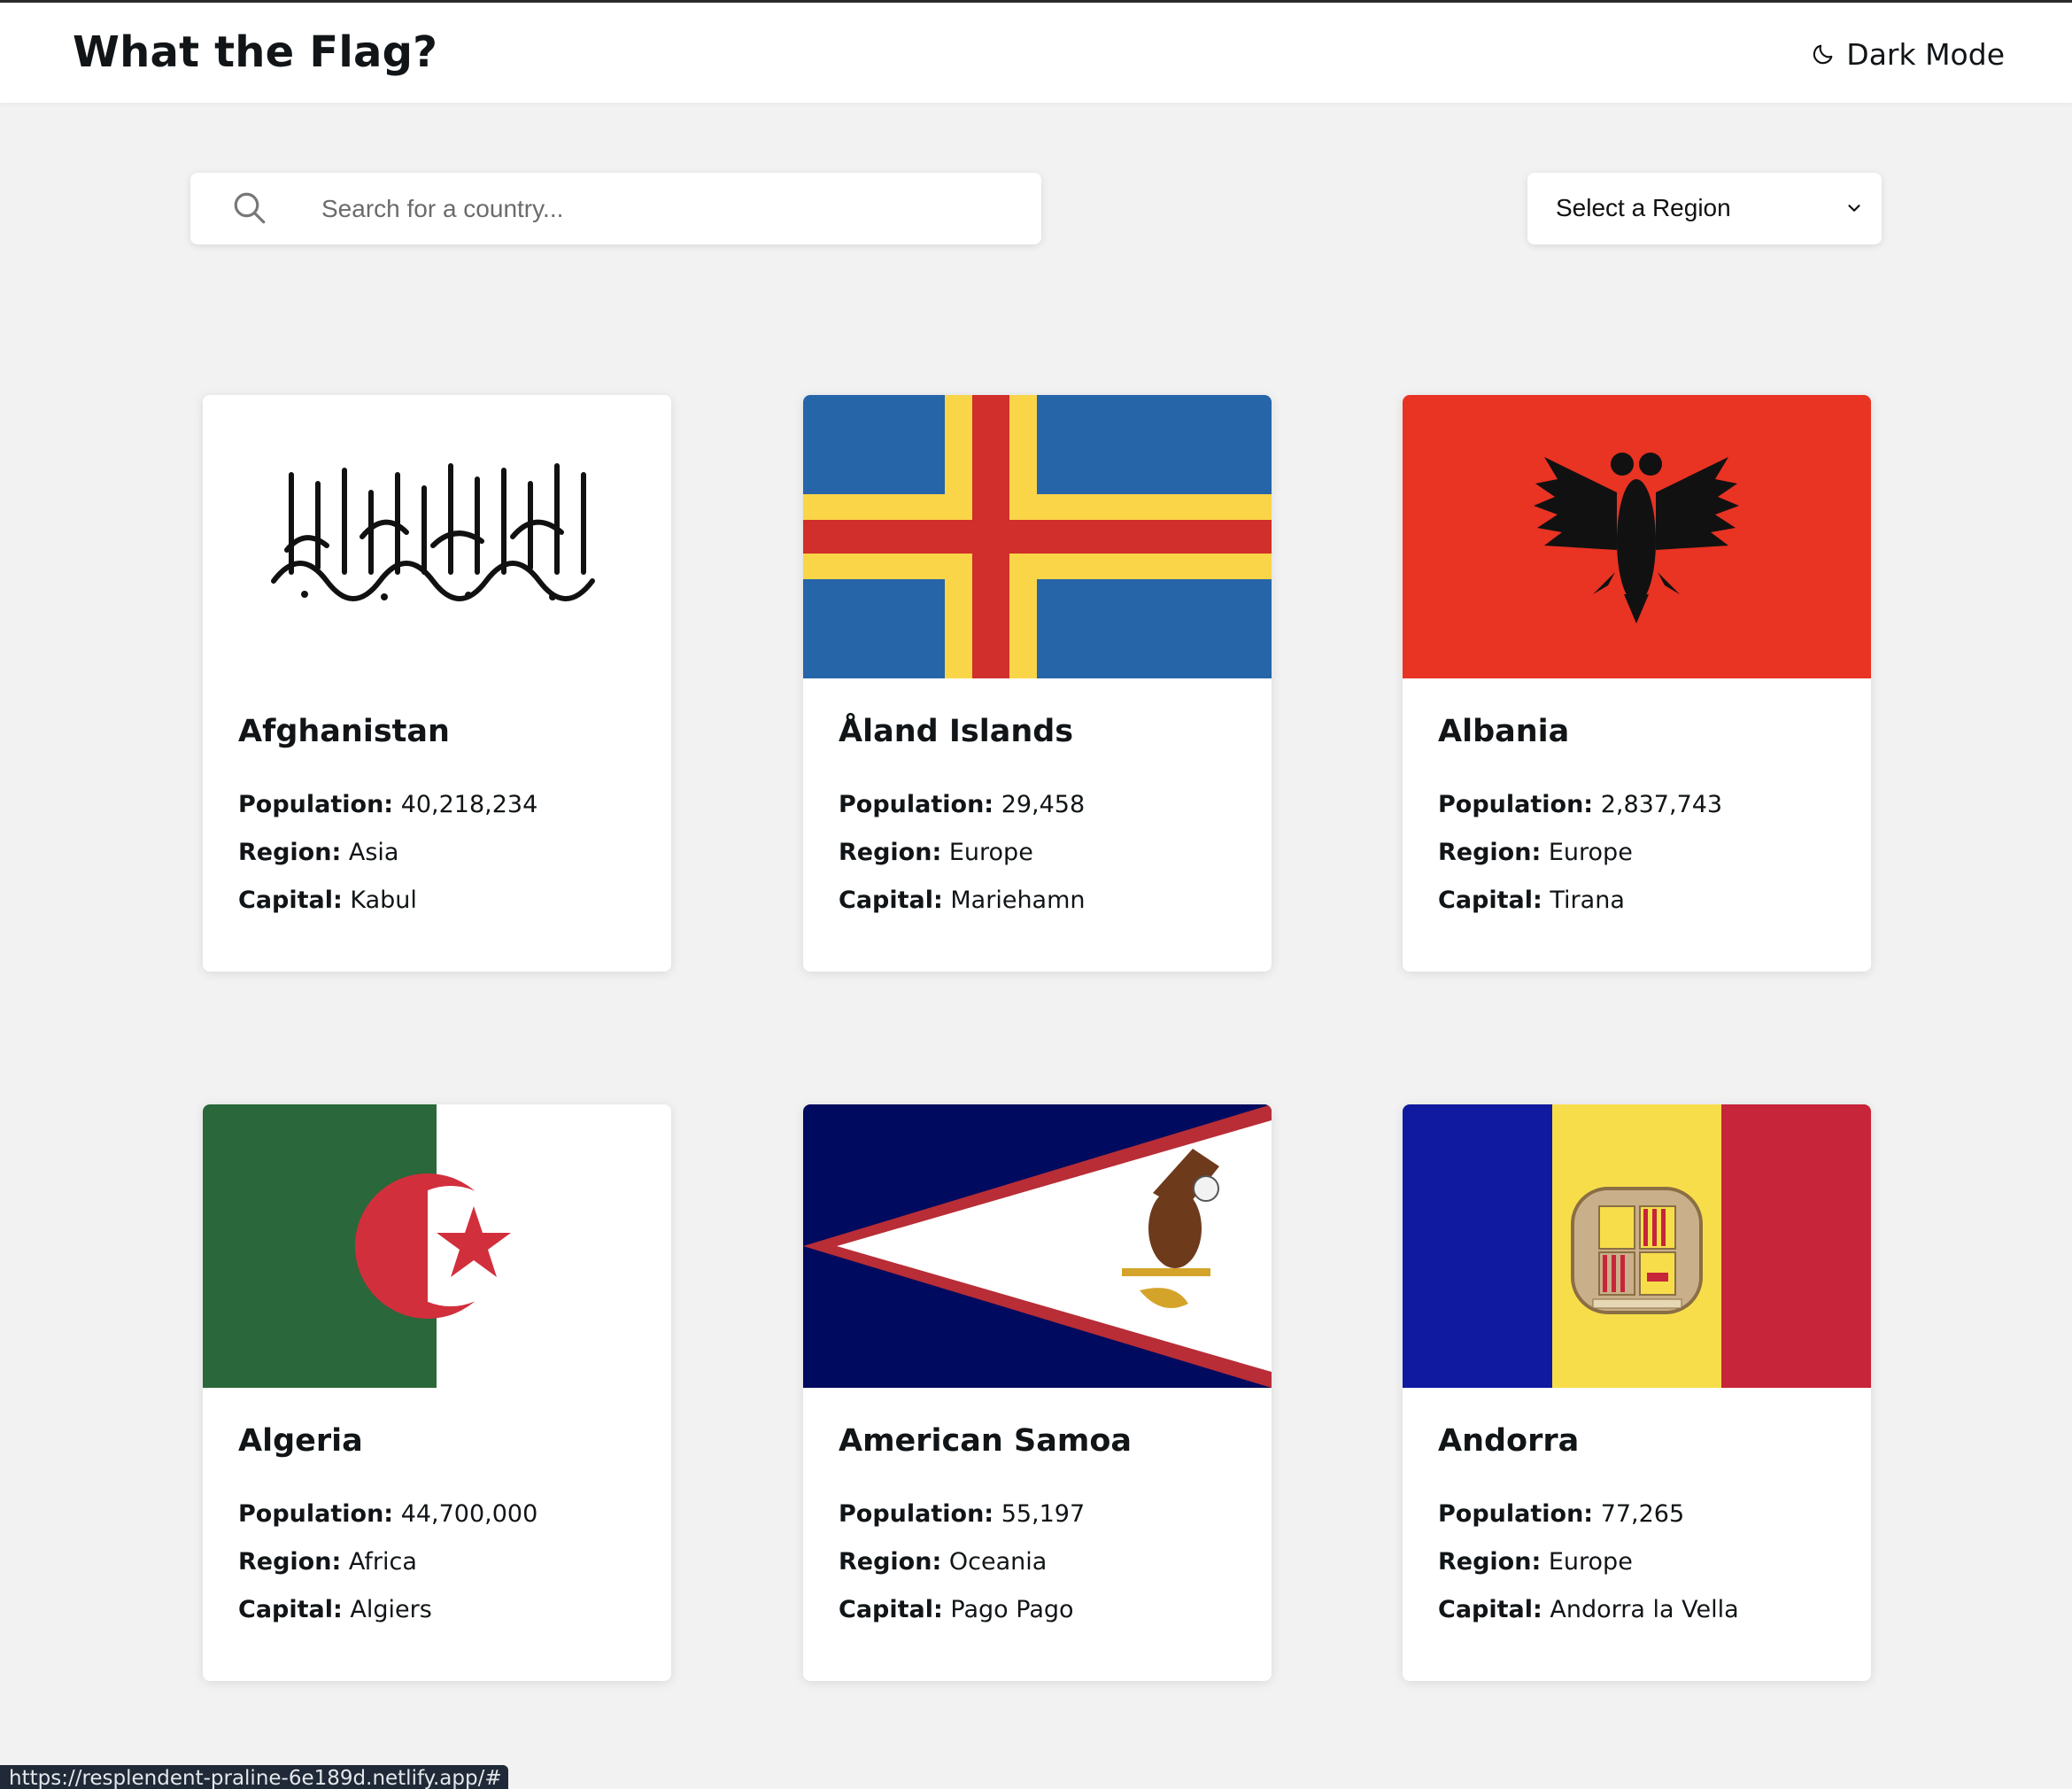  I want to click on albania-flag, so click(1637, 536).